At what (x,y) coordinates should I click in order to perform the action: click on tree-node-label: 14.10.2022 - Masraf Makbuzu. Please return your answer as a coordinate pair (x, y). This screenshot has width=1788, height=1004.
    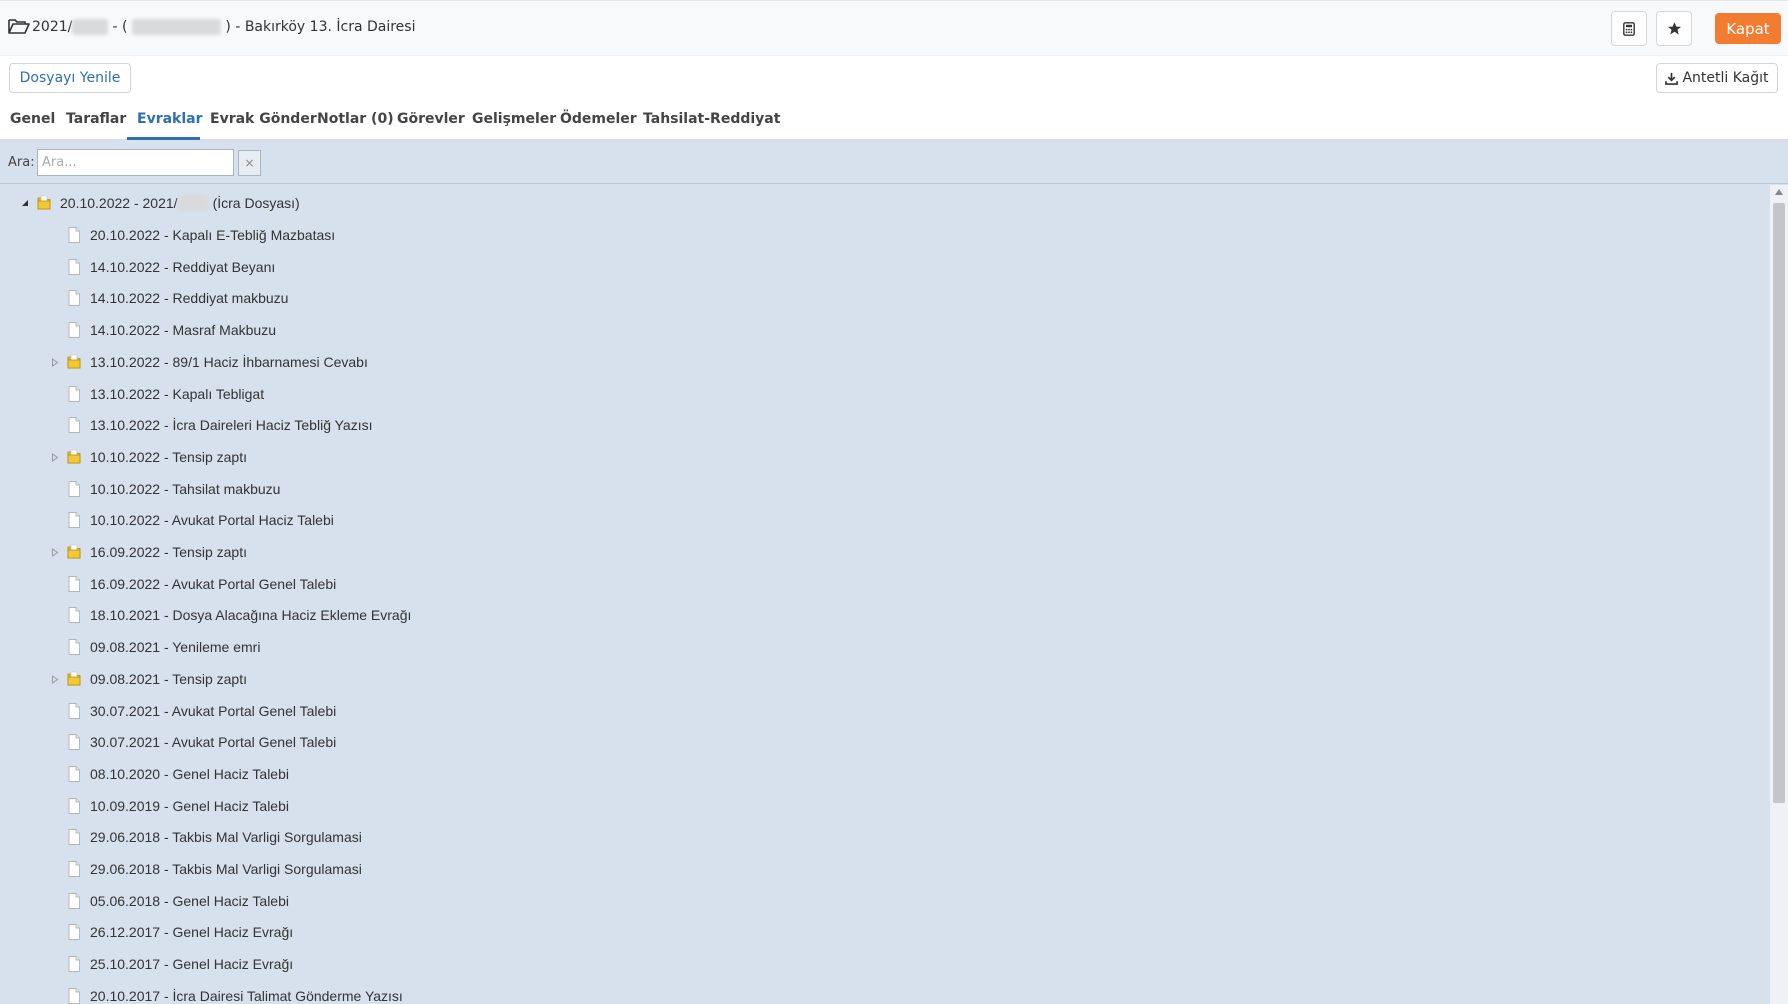
    Looking at the image, I should click on (183, 330).